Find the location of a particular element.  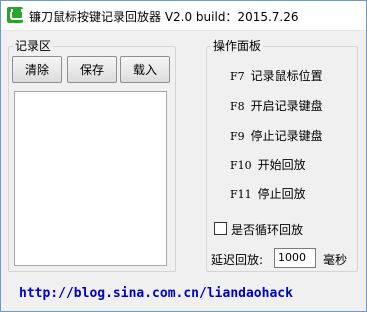

hotkey-key: F8 is located at coordinates (237, 106).